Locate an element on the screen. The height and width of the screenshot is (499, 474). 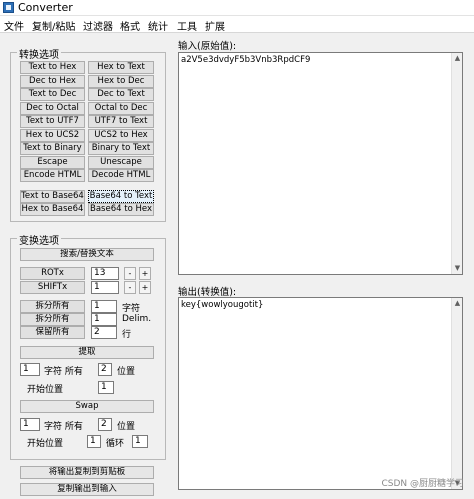
escape-button: Escape is located at coordinates (52, 162).